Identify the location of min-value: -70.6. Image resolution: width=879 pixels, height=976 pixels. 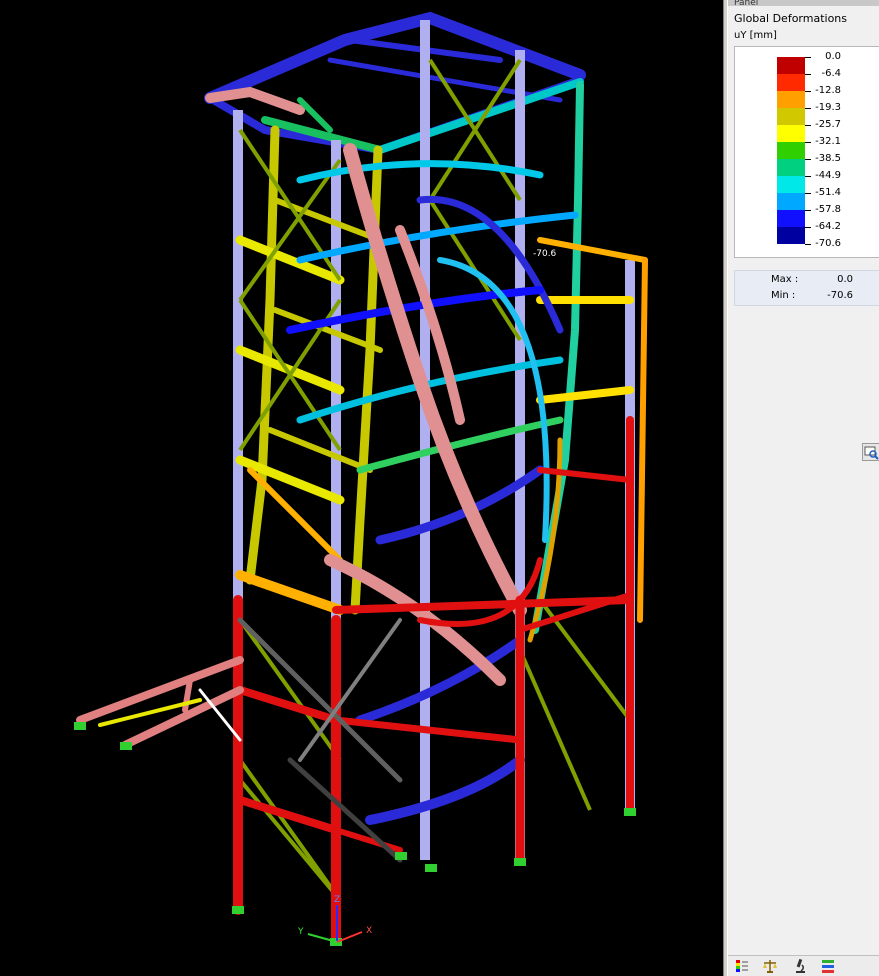
(840, 295).